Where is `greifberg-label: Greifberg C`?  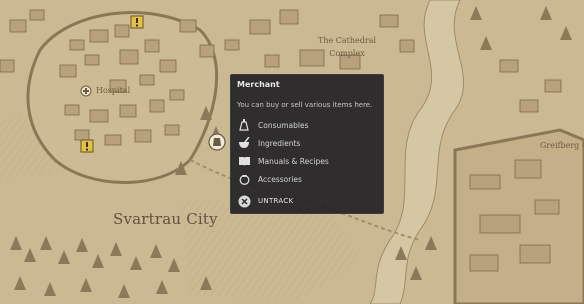 greifberg-label: Greifberg C is located at coordinates (562, 145).